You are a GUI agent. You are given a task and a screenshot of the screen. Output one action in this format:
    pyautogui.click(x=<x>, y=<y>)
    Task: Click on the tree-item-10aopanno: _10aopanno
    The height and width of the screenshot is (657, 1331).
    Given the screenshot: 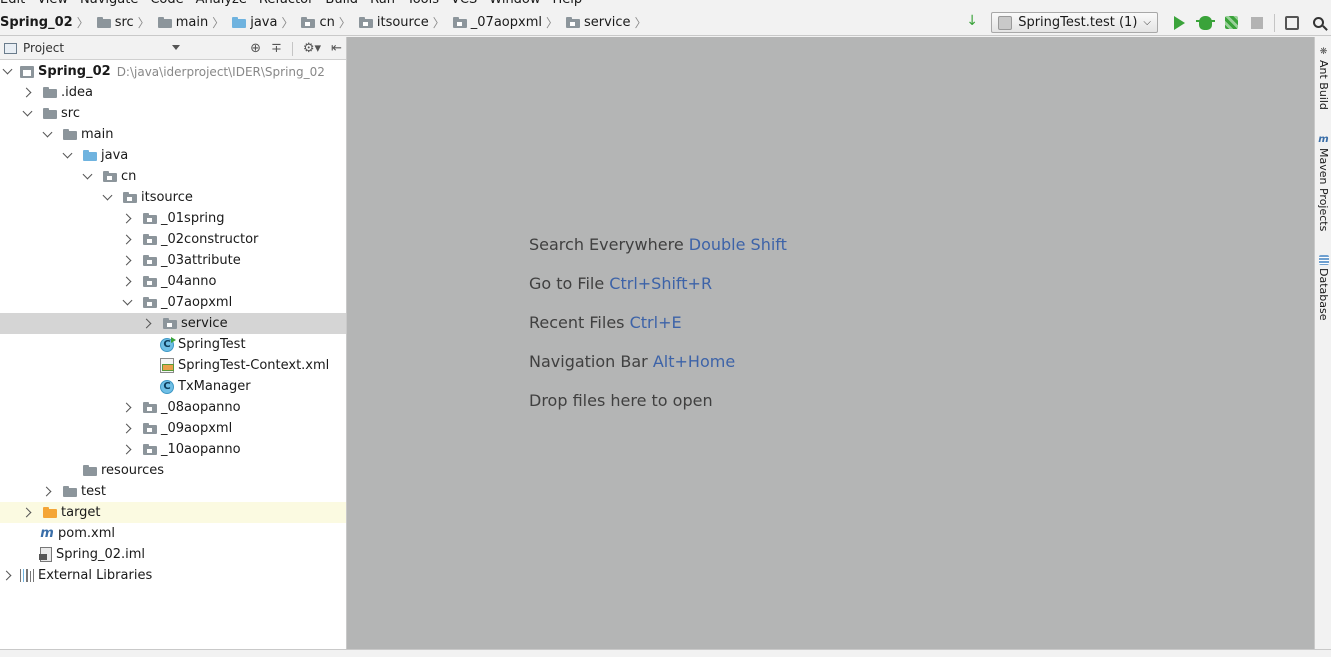 What is the action you would take?
    pyautogui.click(x=173, y=449)
    